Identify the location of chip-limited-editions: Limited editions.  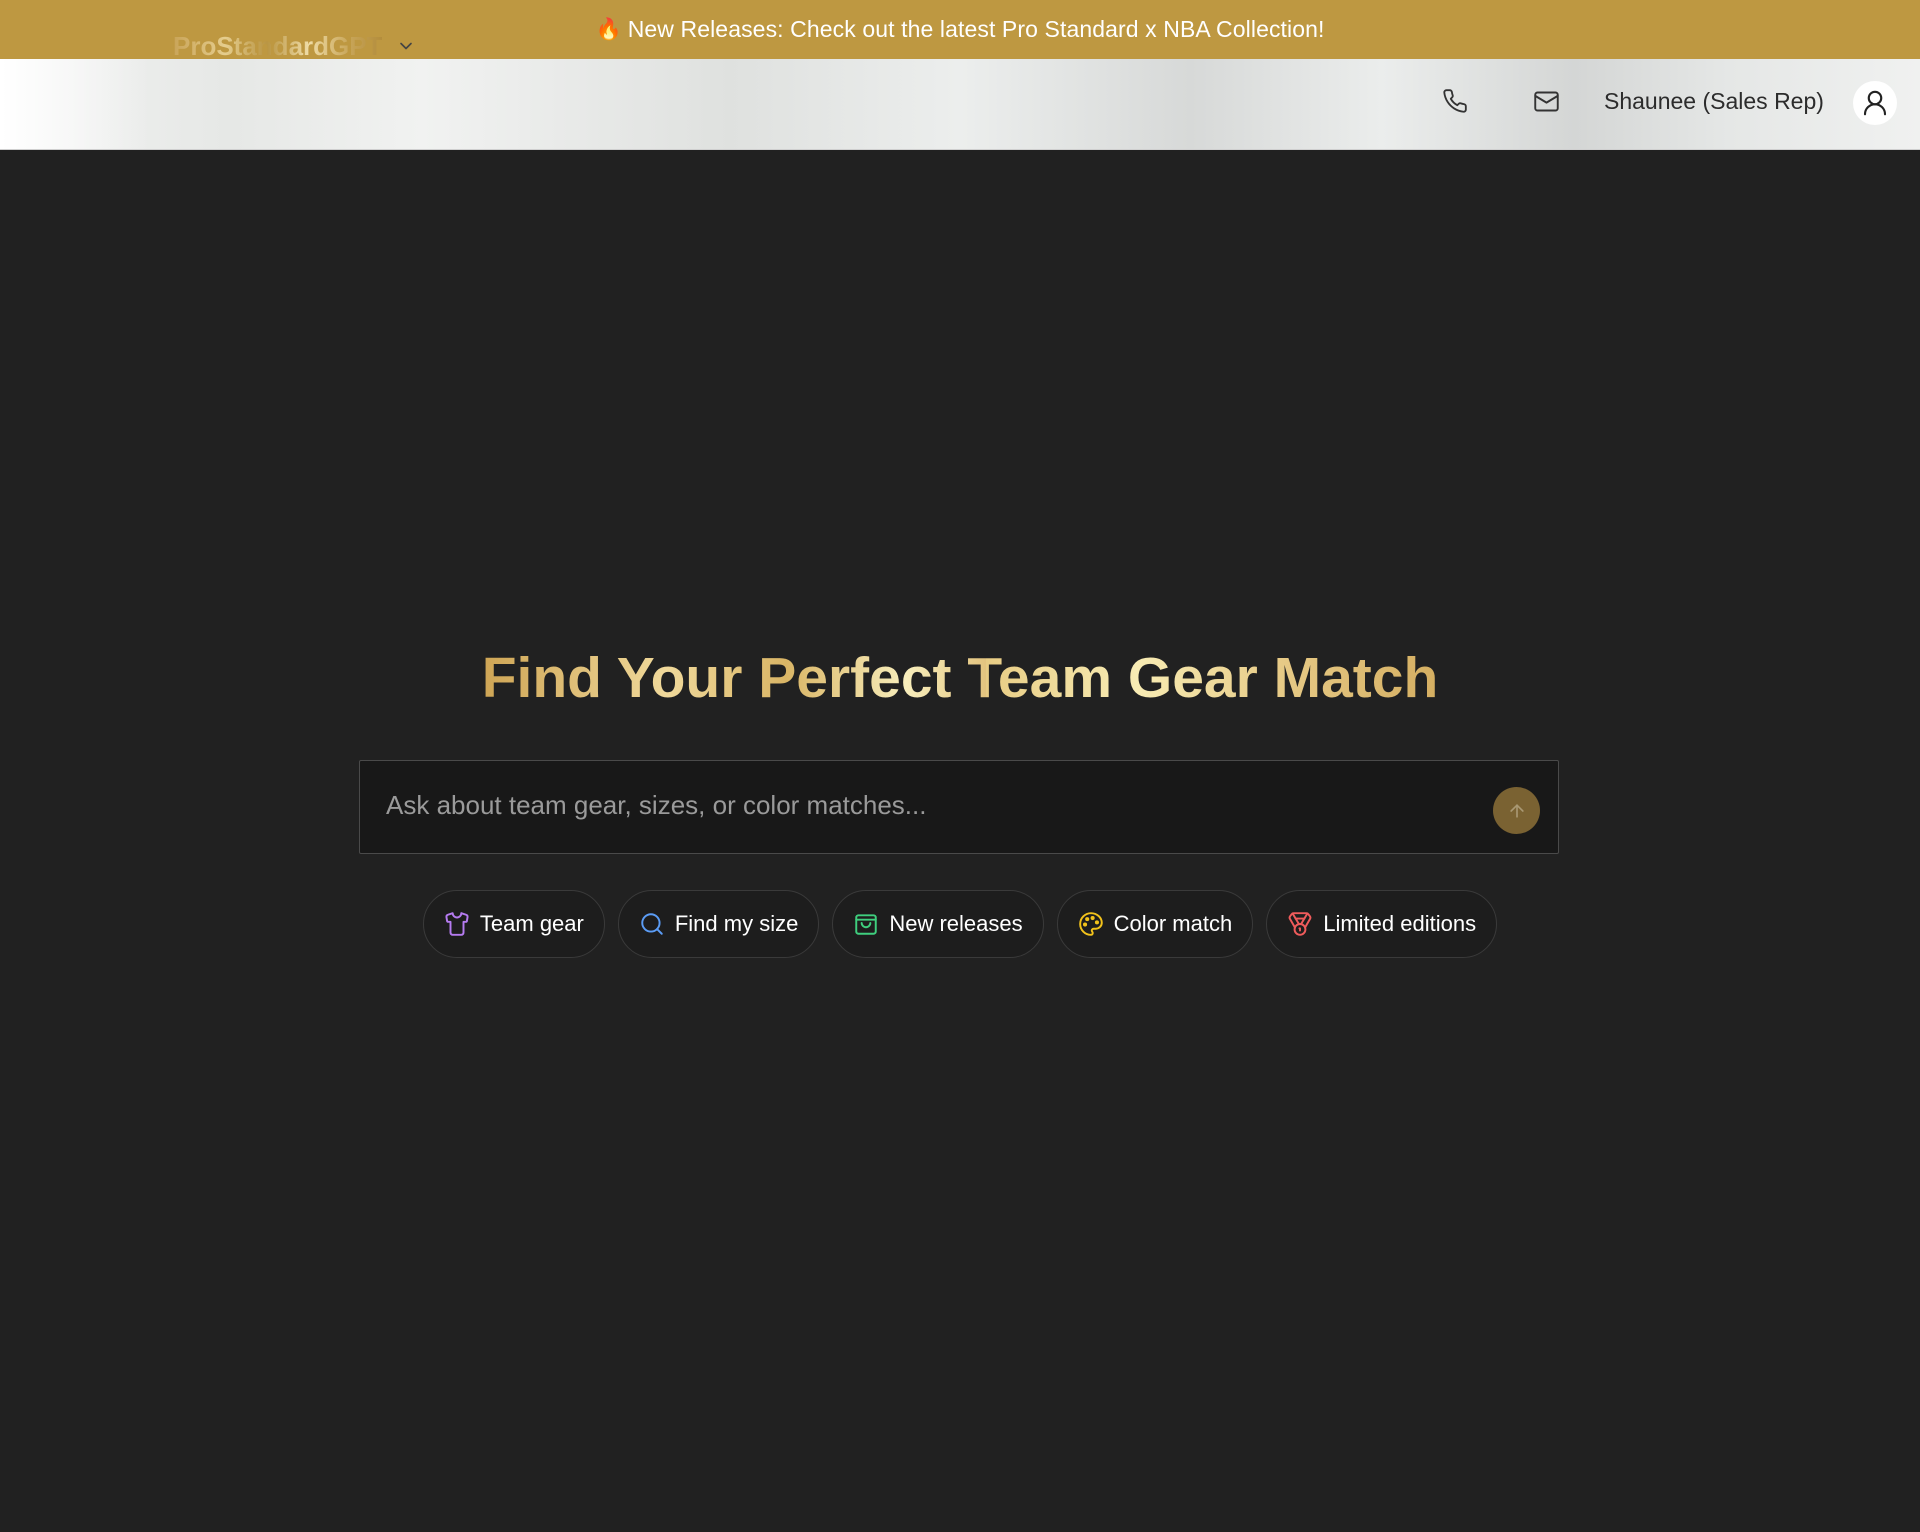
(1382, 924).